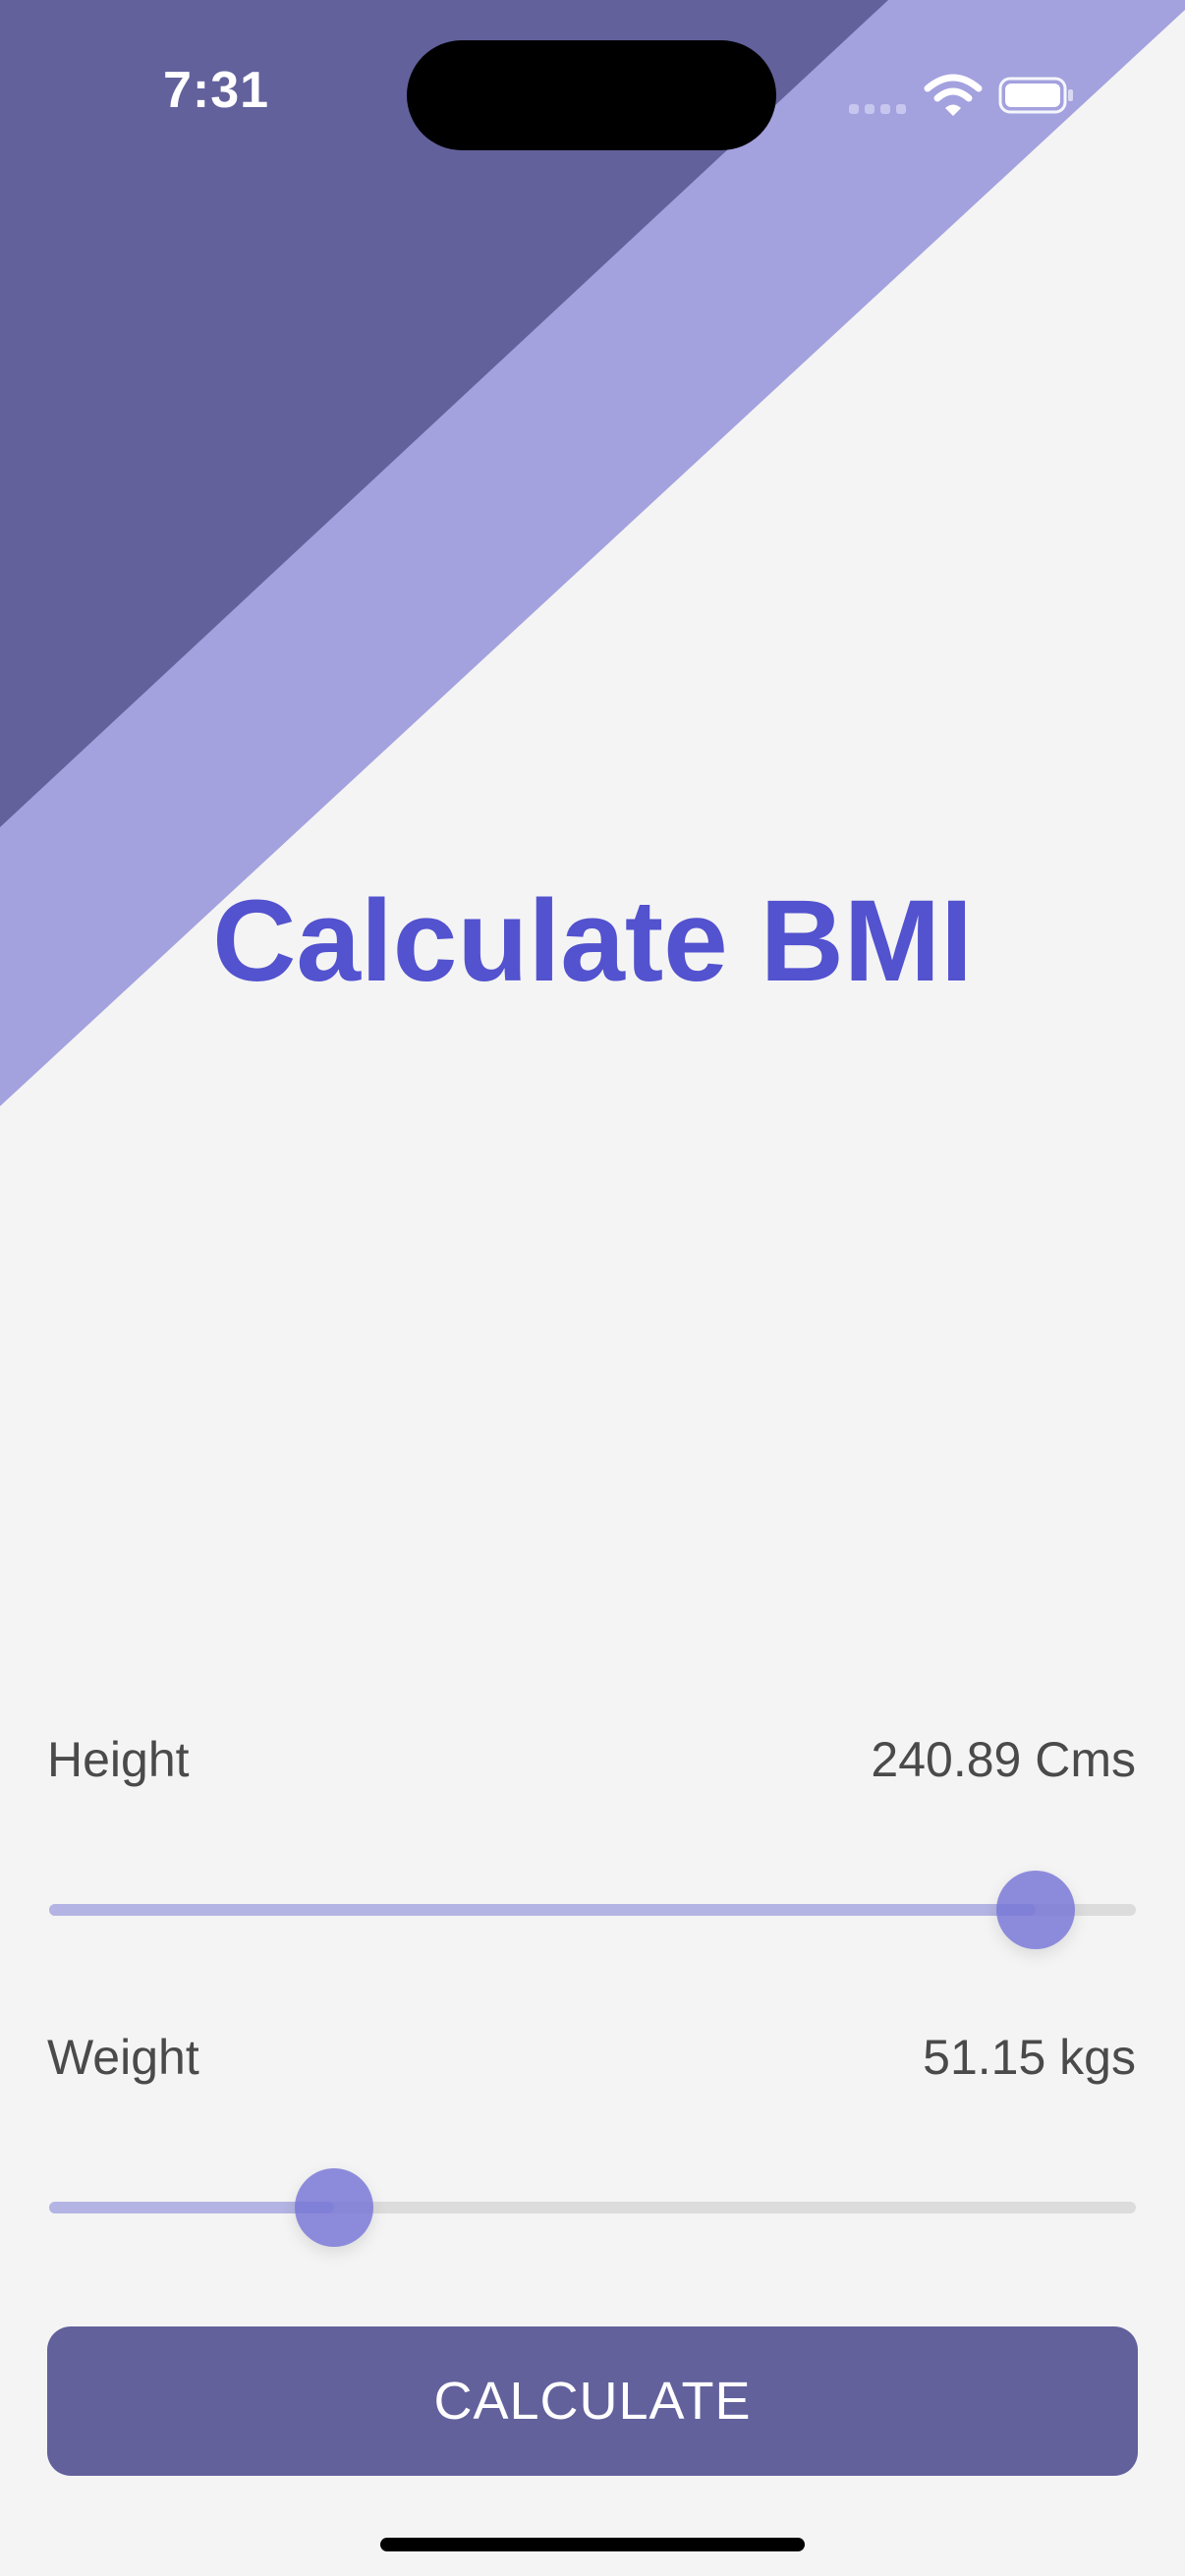 This screenshot has height=2576, width=1185. What do you see at coordinates (543, 1910) in the screenshot?
I see `height-slider-fill` at bounding box center [543, 1910].